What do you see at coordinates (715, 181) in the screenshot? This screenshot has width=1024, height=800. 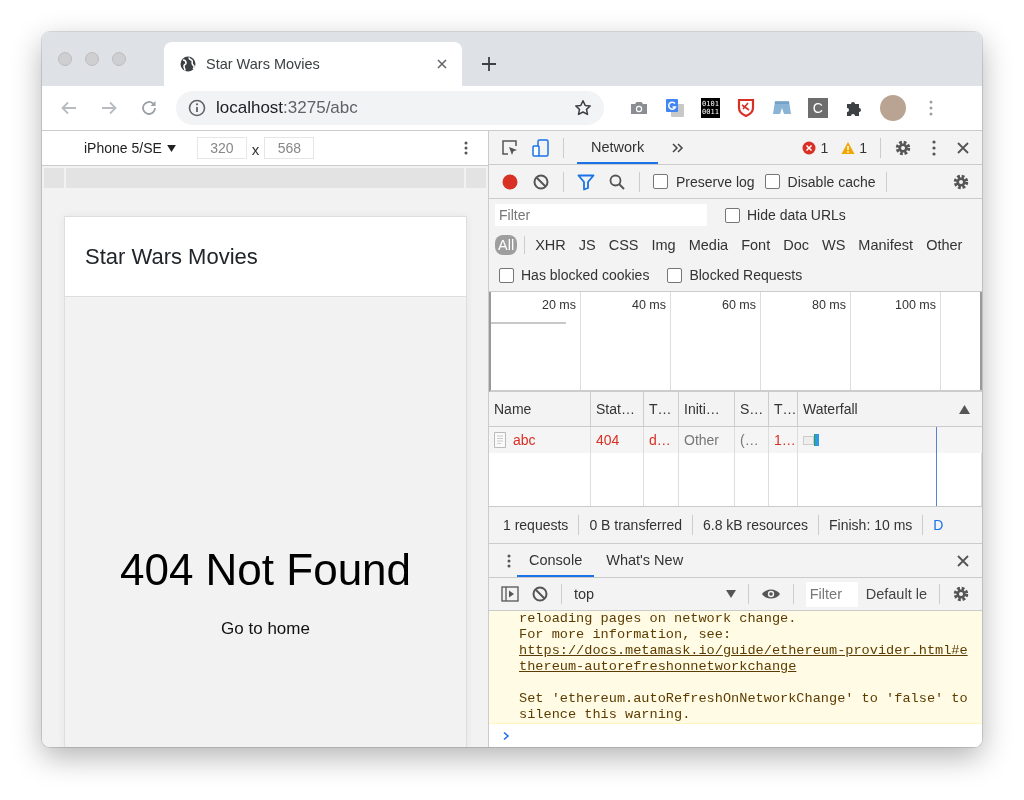 I see `checkbox-label: Preserve log` at bounding box center [715, 181].